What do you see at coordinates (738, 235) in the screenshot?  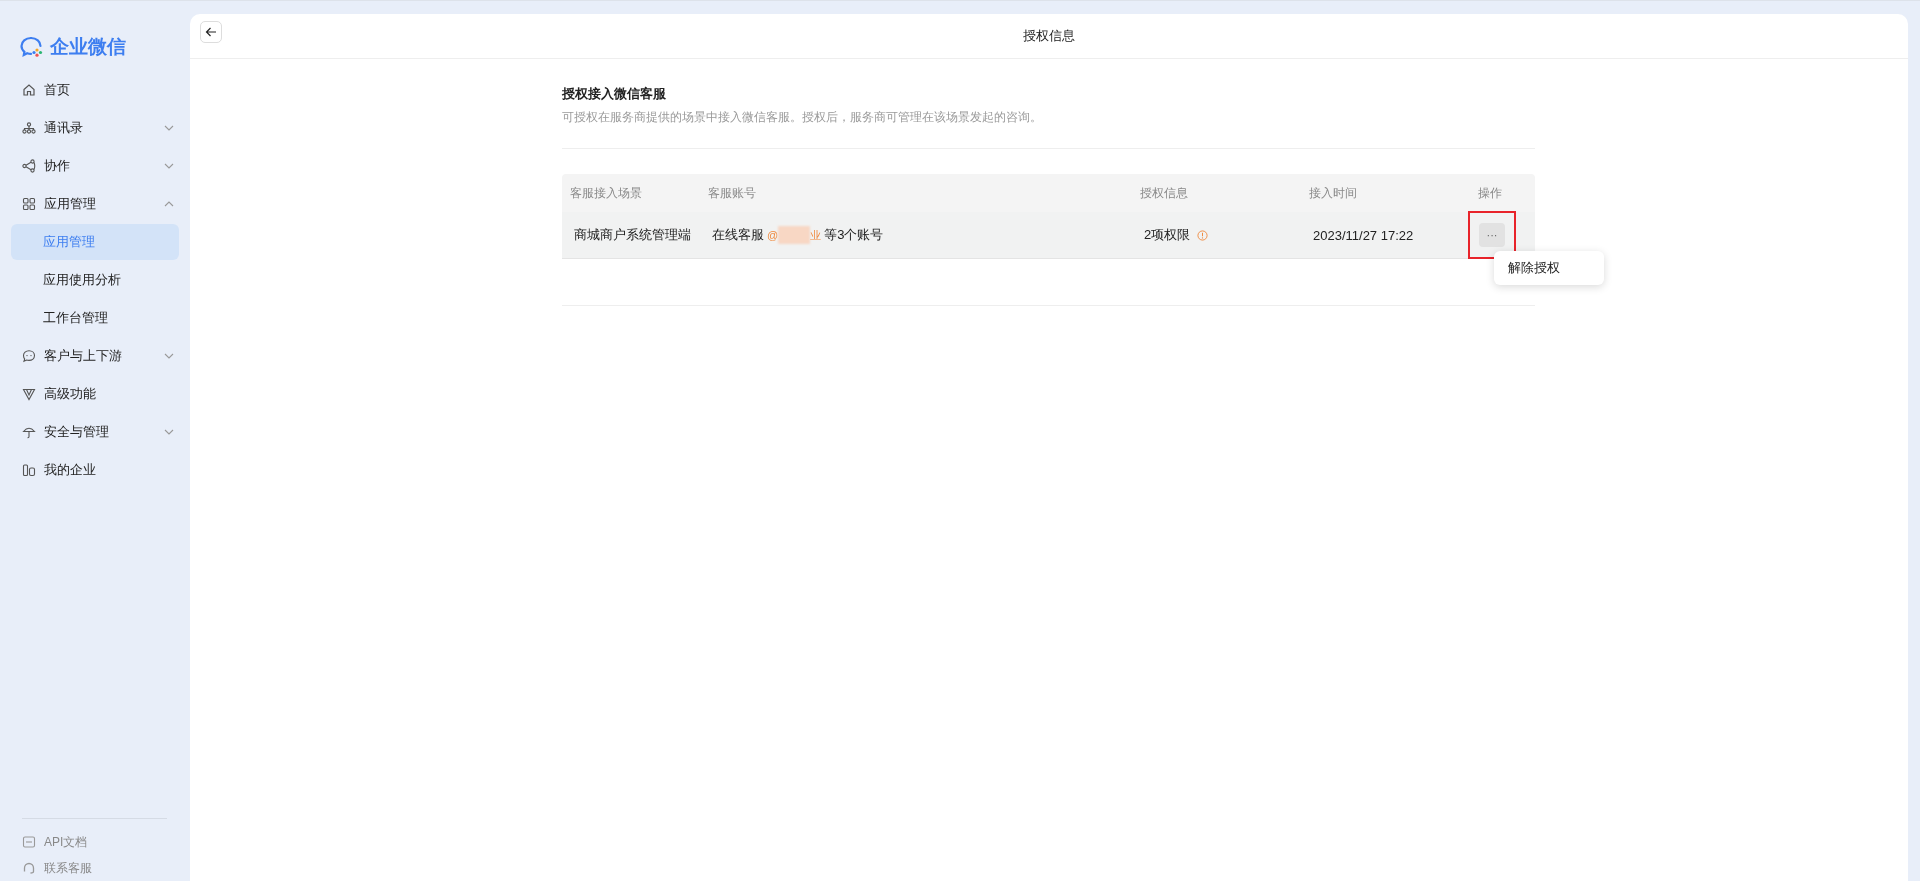 I see `table-cell: 在线客服` at bounding box center [738, 235].